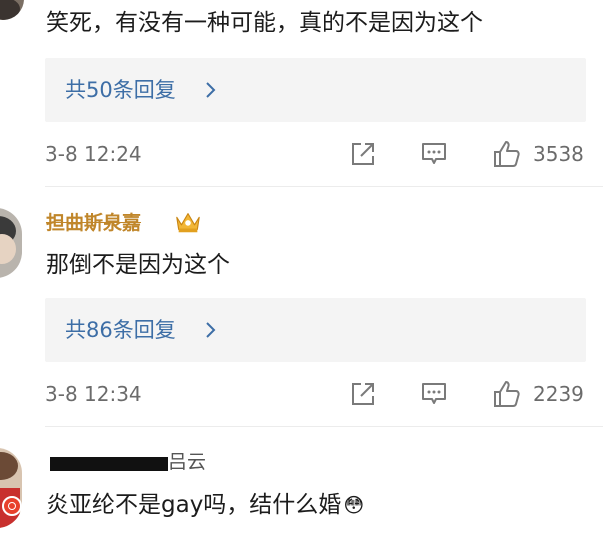 This screenshot has height=538, width=603. Describe the element at coordinates (320, 156) in the screenshot. I see `comment-meta: 3-8 12:24 3538` at that location.